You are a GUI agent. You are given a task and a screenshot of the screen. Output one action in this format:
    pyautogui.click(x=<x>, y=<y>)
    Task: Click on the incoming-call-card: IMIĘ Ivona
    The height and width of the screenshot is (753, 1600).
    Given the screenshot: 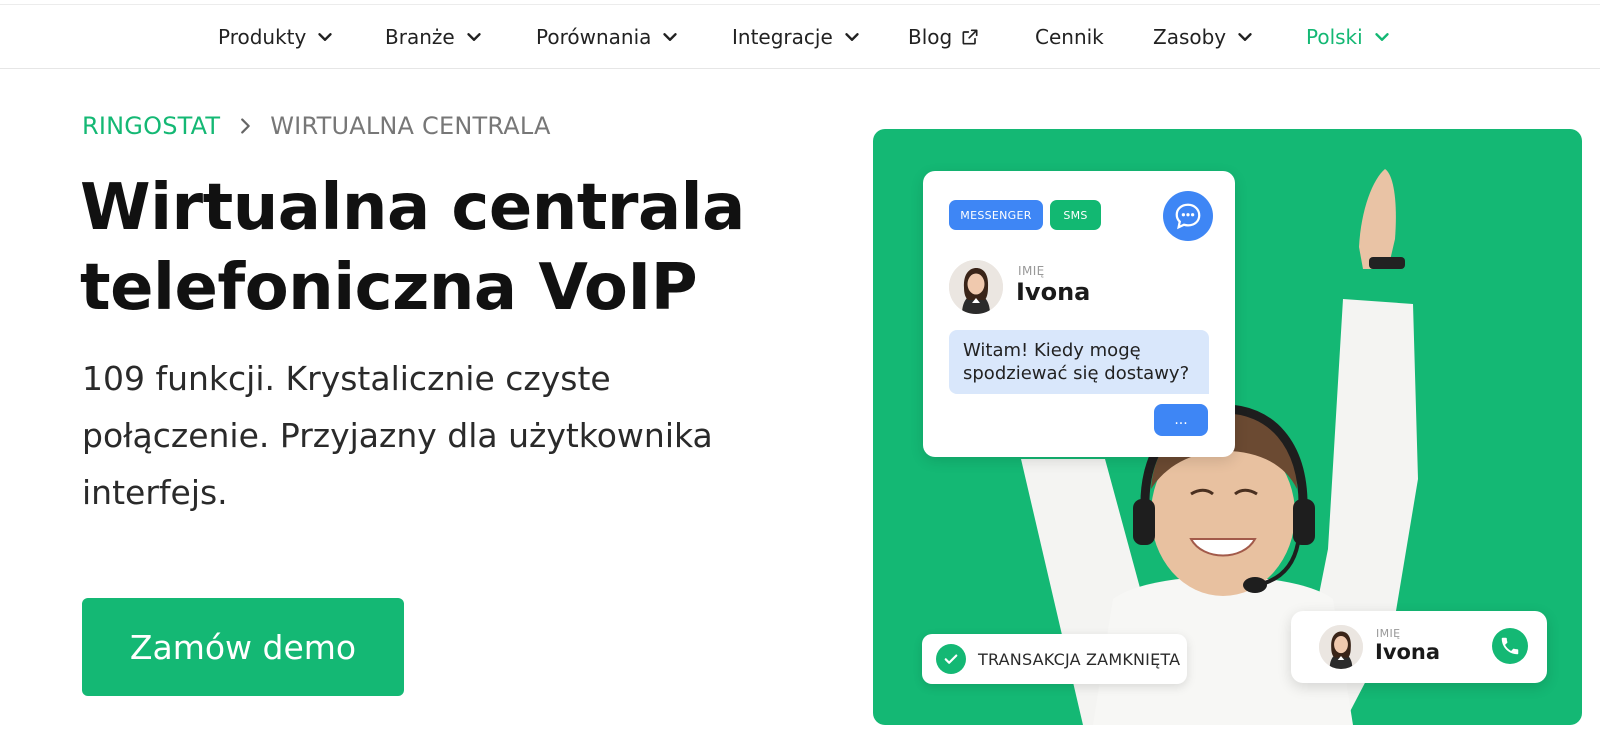 What is the action you would take?
    pyautogui.click(x=1419, y=647)
    